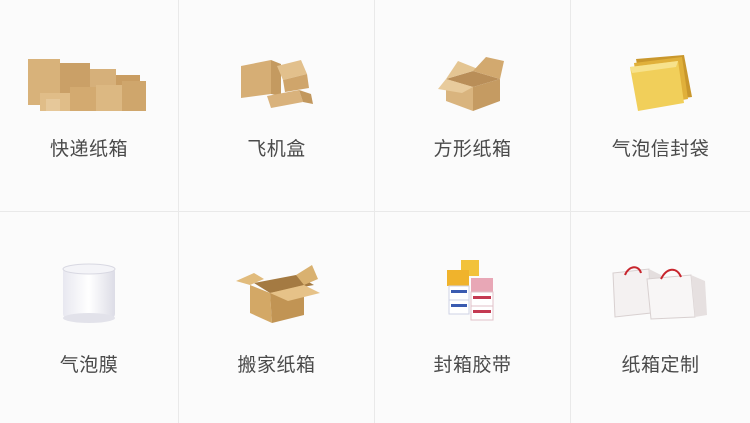 The image size is (750, 423). Describe the element at coordinates (661, 83) in the screenshot. I see `bubble-envelope-icon` at that location.